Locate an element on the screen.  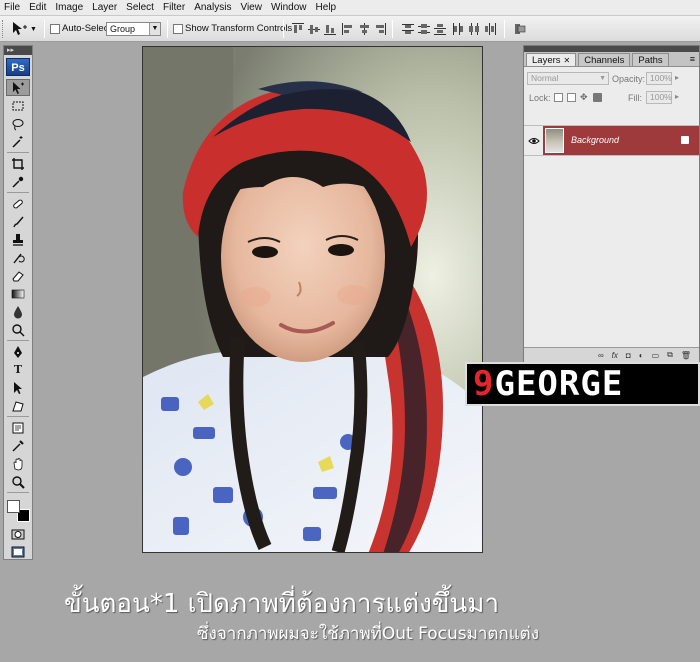
lock-icon is located at coordinates (685, 140).